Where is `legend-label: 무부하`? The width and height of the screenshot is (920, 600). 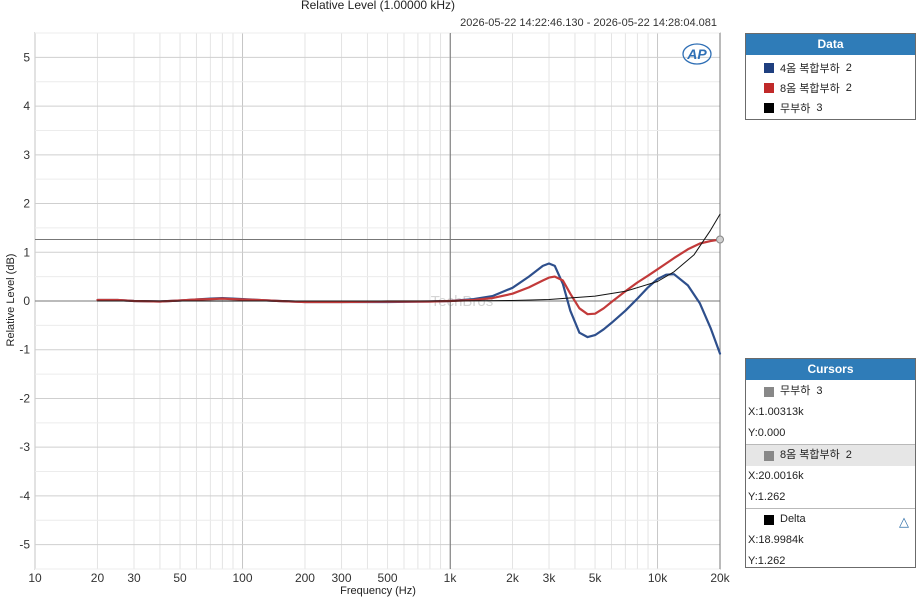 legend-label: 무부하 is located at coordinates (795, 109).